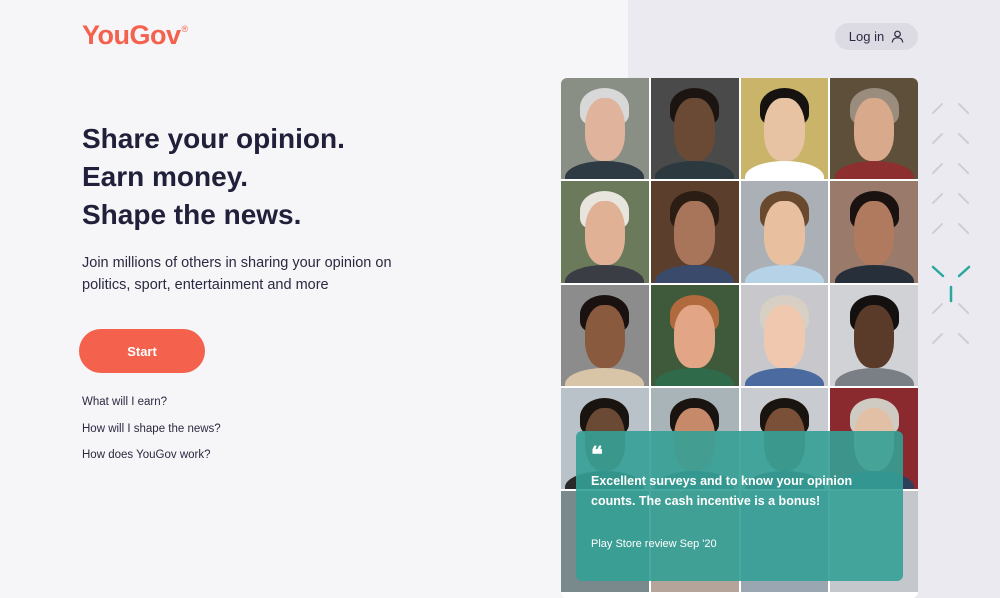 The width and height of the screenshot is (1000, 598). I want to click on registered-mark: ®, so click(185, 29).